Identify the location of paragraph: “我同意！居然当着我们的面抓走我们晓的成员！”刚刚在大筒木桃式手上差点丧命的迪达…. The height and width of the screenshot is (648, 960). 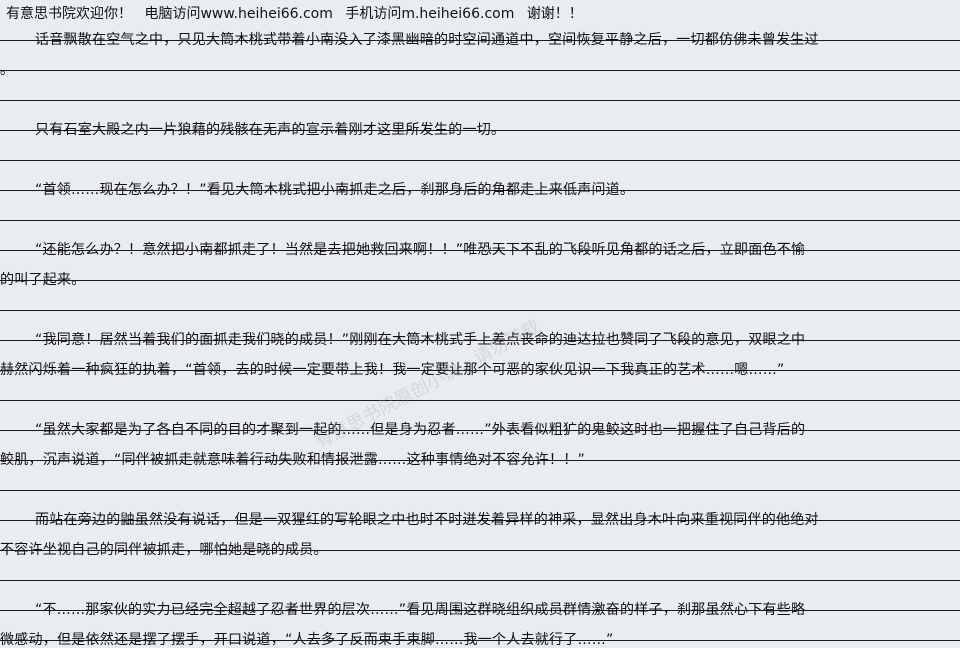
(480, 355).